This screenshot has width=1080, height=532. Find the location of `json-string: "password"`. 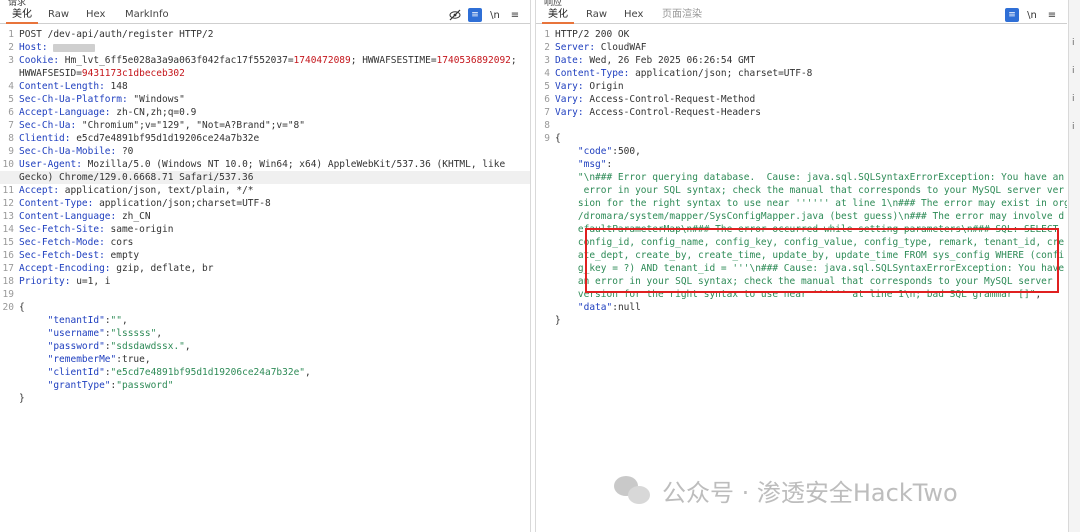

json-string: "password" is located at coordinates (145, 385).